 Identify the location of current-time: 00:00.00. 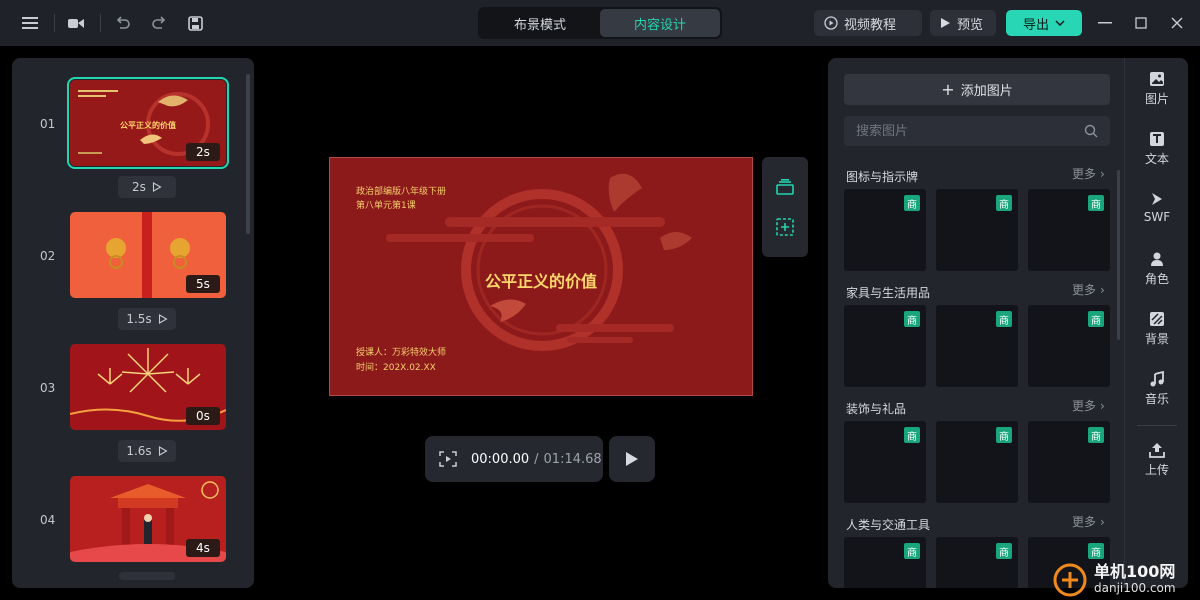
(500, 459).